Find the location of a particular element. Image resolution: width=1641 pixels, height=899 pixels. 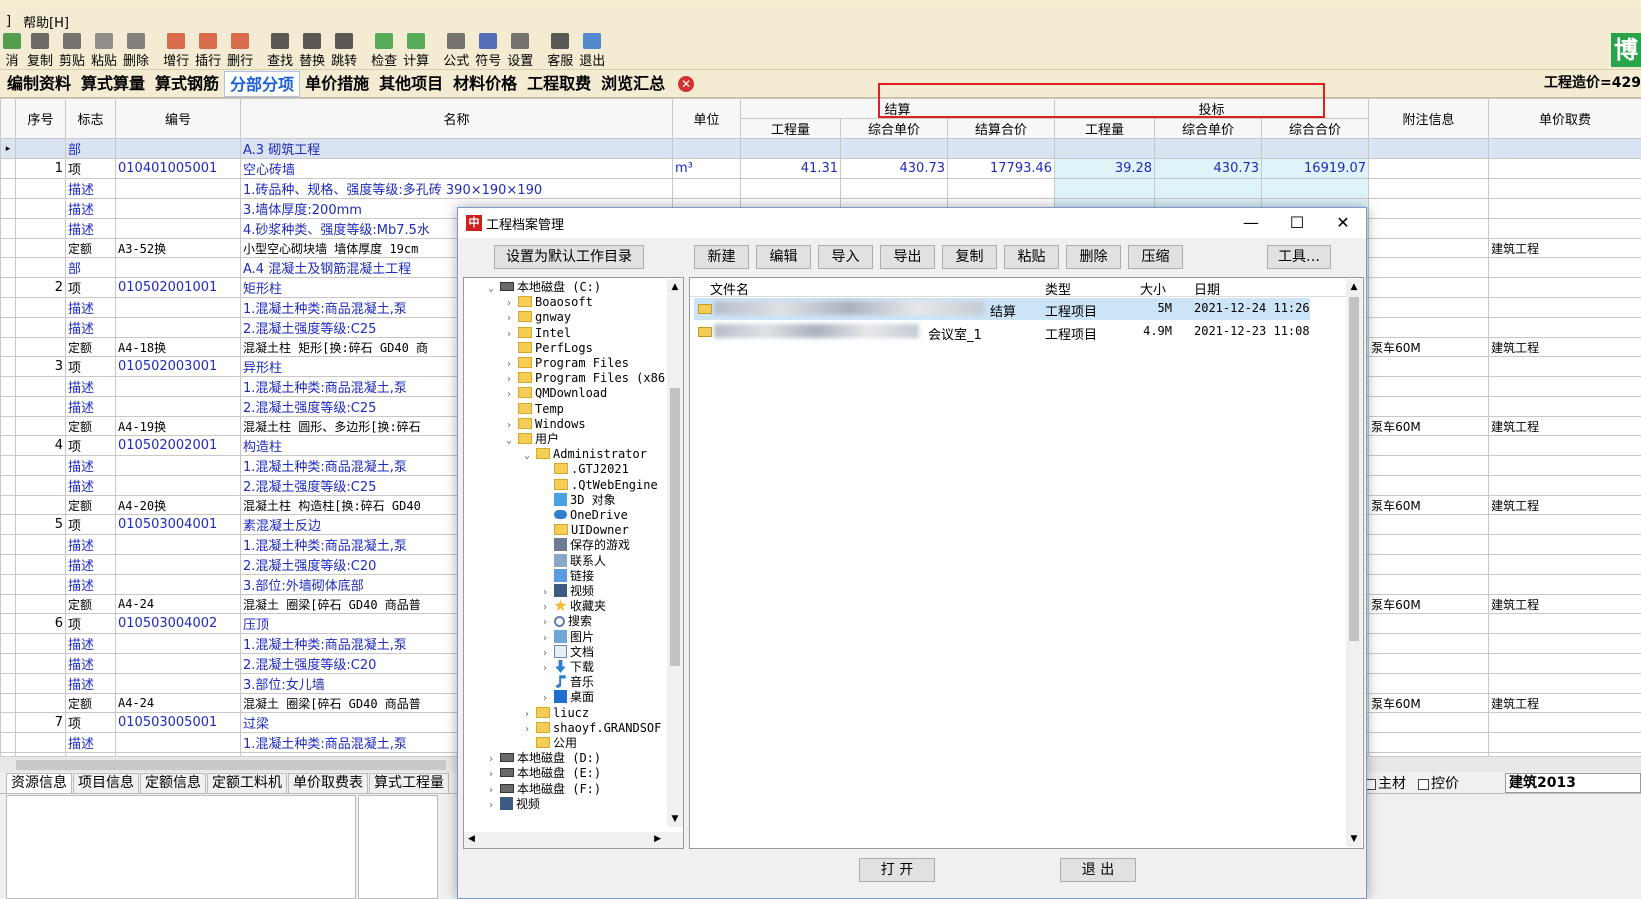

bottom-tab-3: 定额信息 is located at coordinates (173, 783).